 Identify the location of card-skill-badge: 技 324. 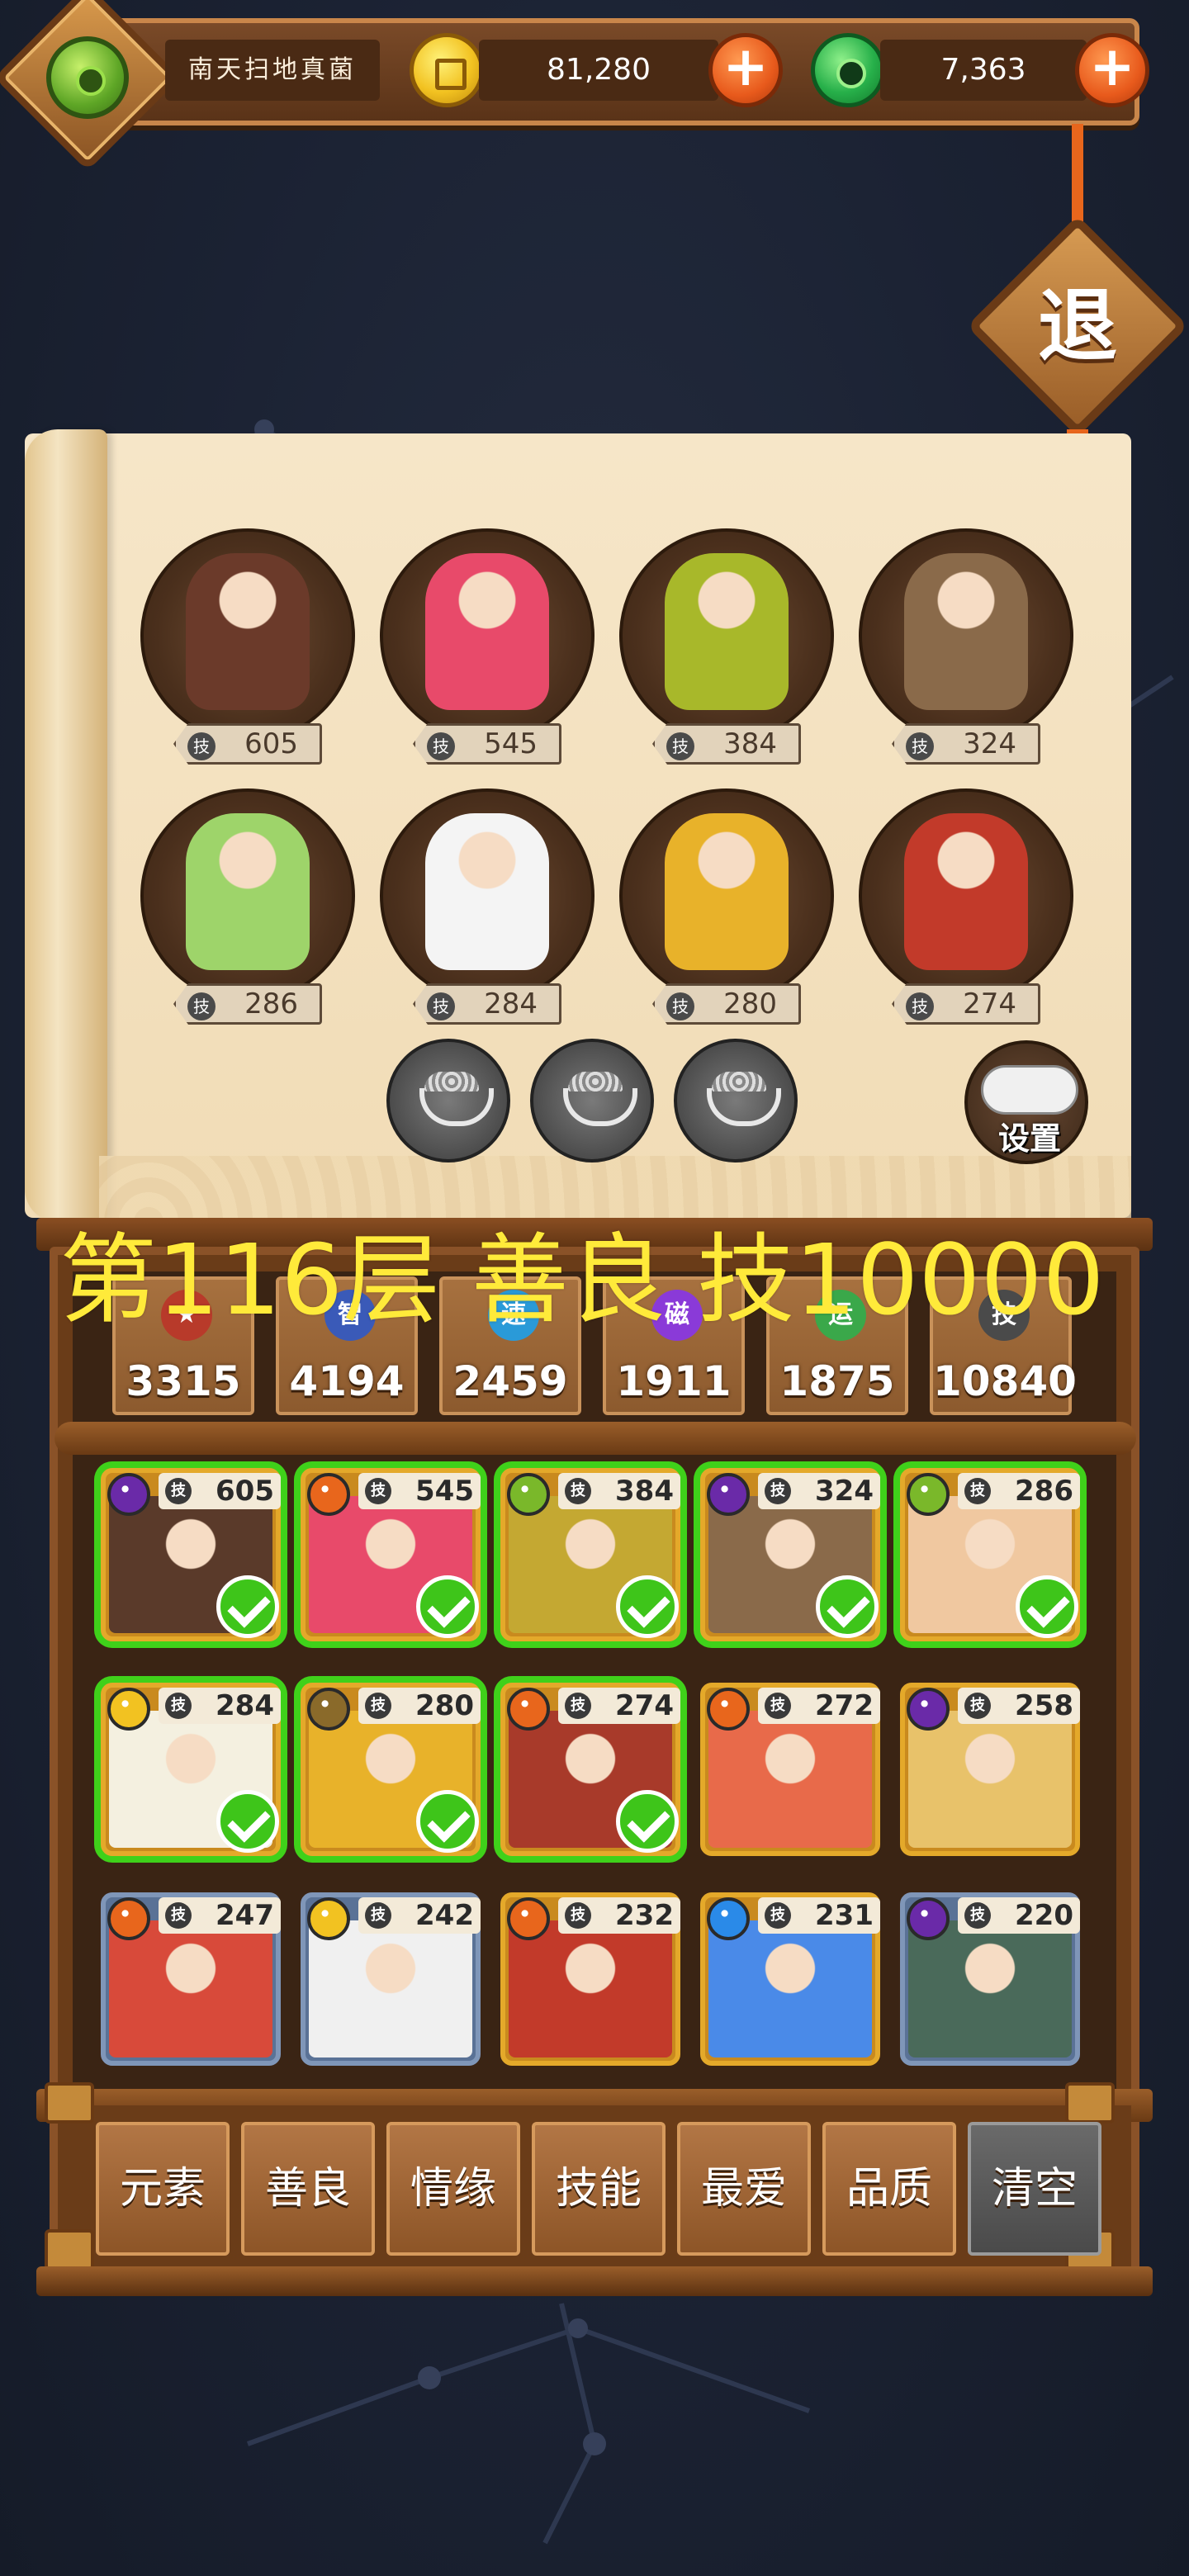
(819, 1491).